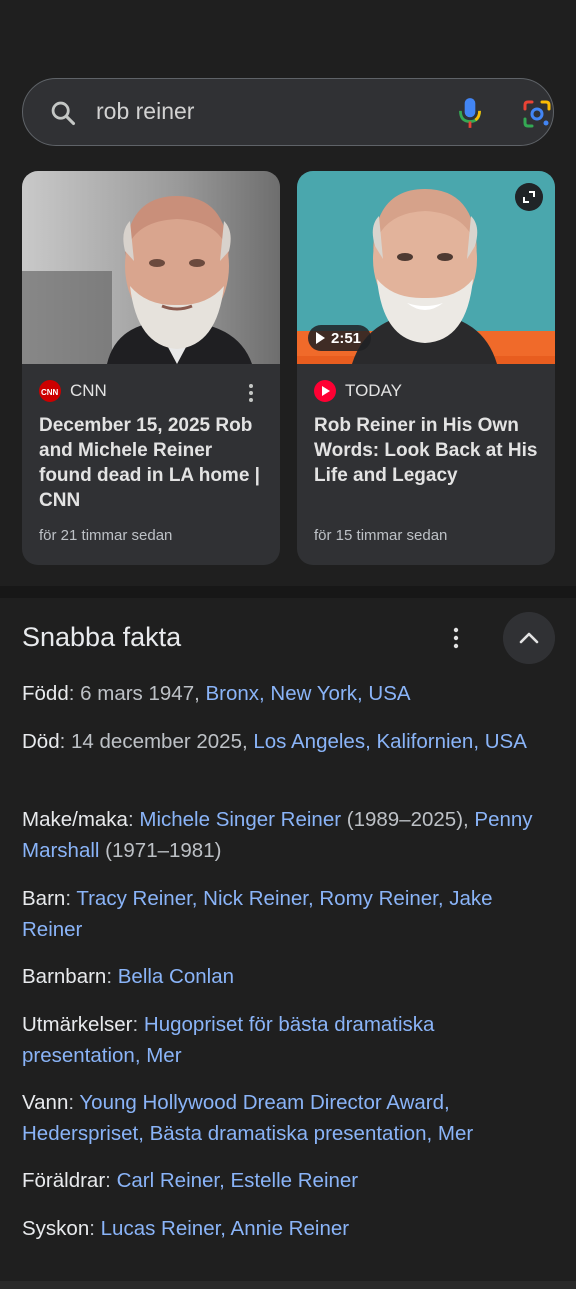 The width and height of the screenshot is (576, 1289). Describe the element at coordinates (325, 391) in the screenshot. I see `youtube-logo-icon` at that location.